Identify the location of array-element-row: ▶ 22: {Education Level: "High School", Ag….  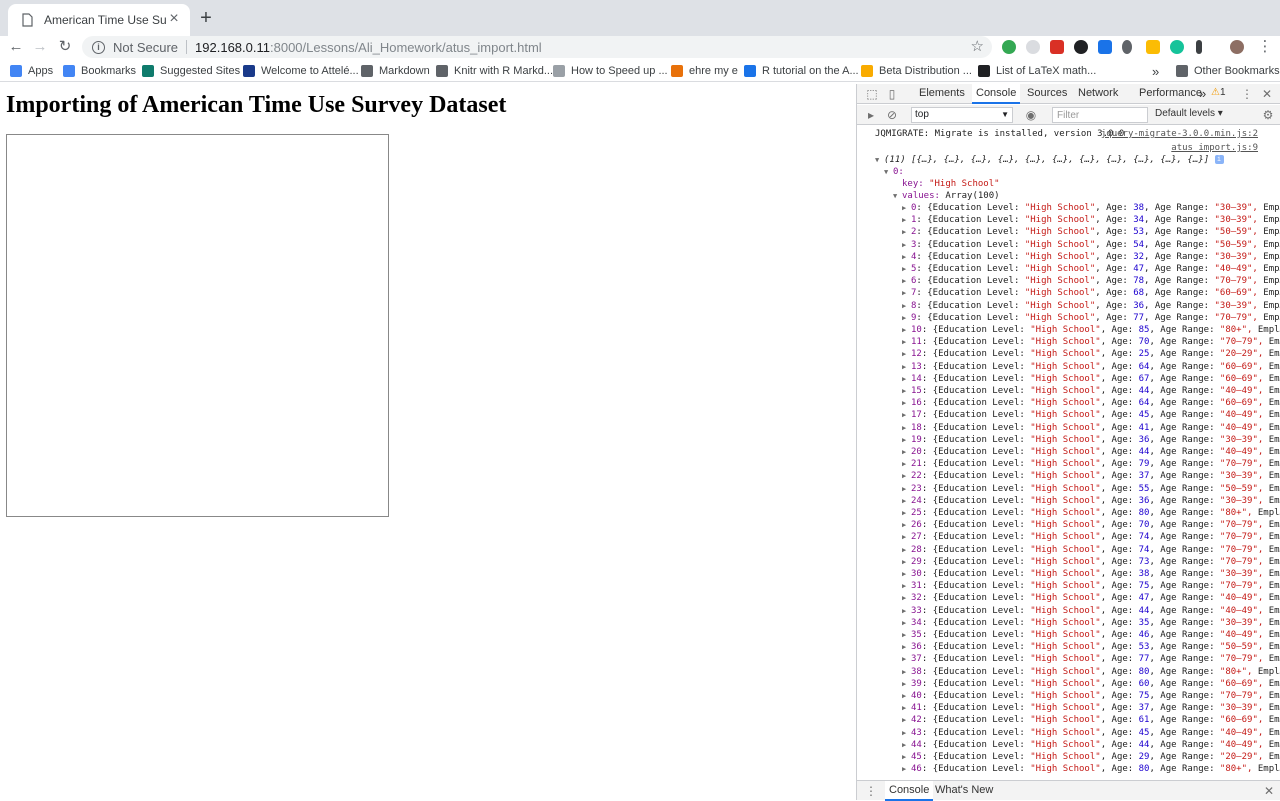
(1068, 476).